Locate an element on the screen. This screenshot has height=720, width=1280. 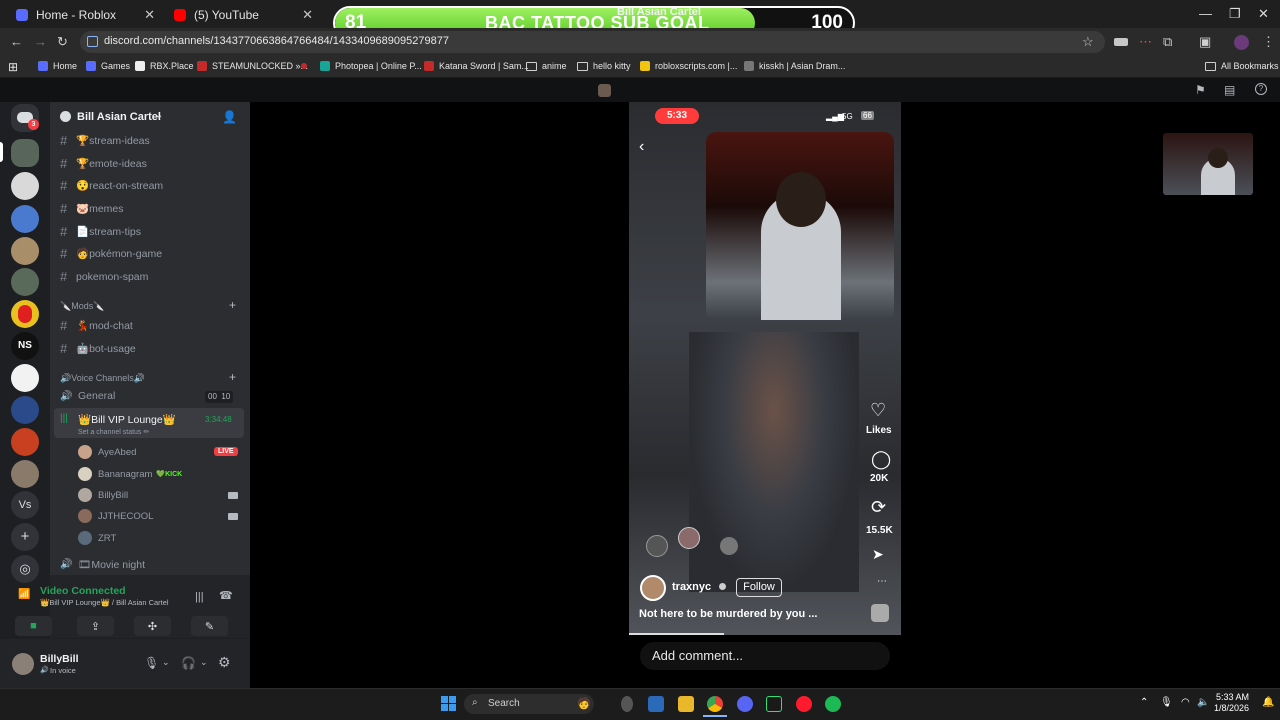
notifications-icon: 🔔 is located at coordinates (1268, 702).